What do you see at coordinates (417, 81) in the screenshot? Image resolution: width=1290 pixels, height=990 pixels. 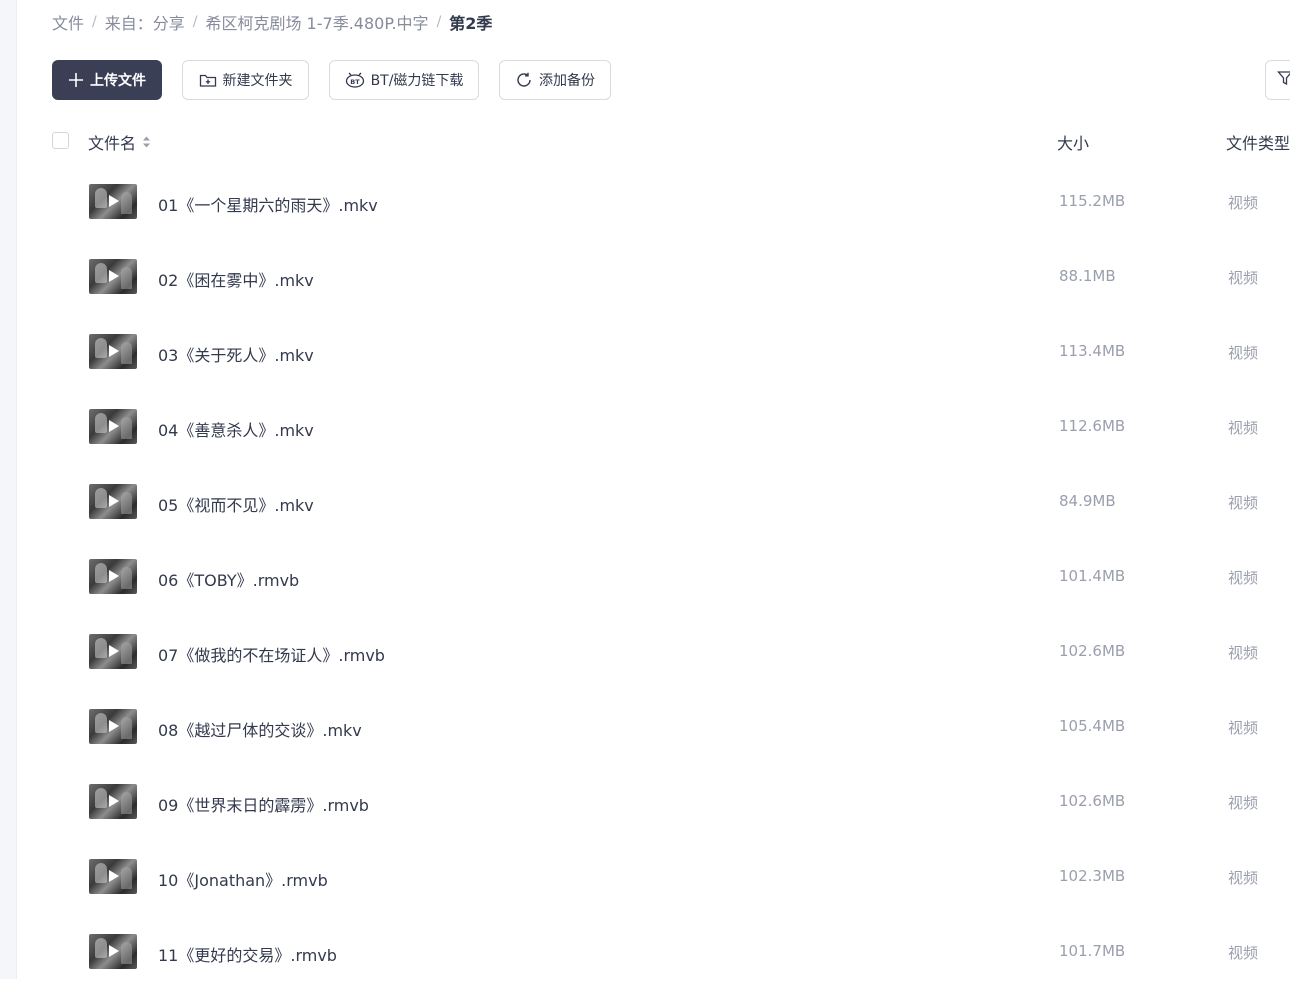 I see `bt-magnet-download-label: BT/磁力链下载` at bounding box center [417, 81].